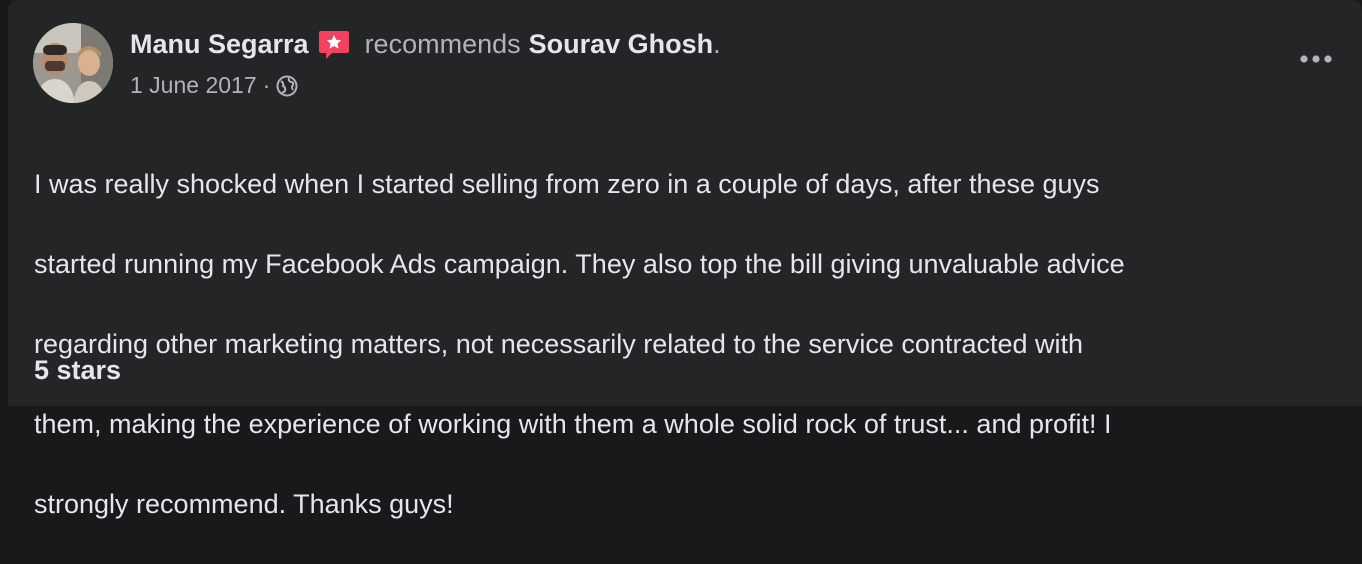 This screenshot has width=1362, height=564. I want to click on recommended-page-link: Sourav Ghosh, so click(621, 44).